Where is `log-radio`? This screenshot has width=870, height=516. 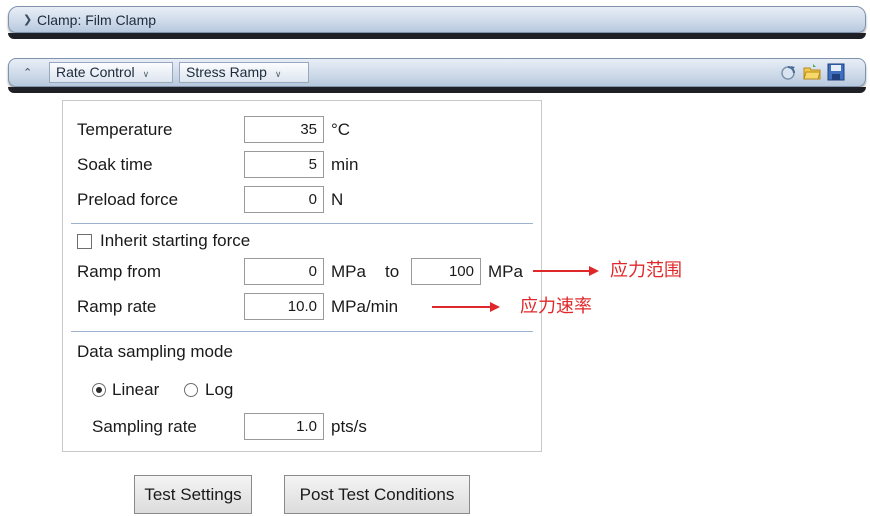 log-radio is located at coordinates (191, 390).